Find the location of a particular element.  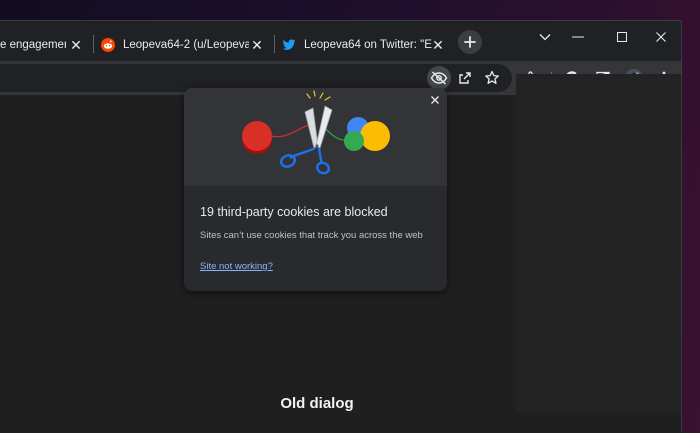

site-not-working-link: Site not working? is located at coordinates (236, 266).